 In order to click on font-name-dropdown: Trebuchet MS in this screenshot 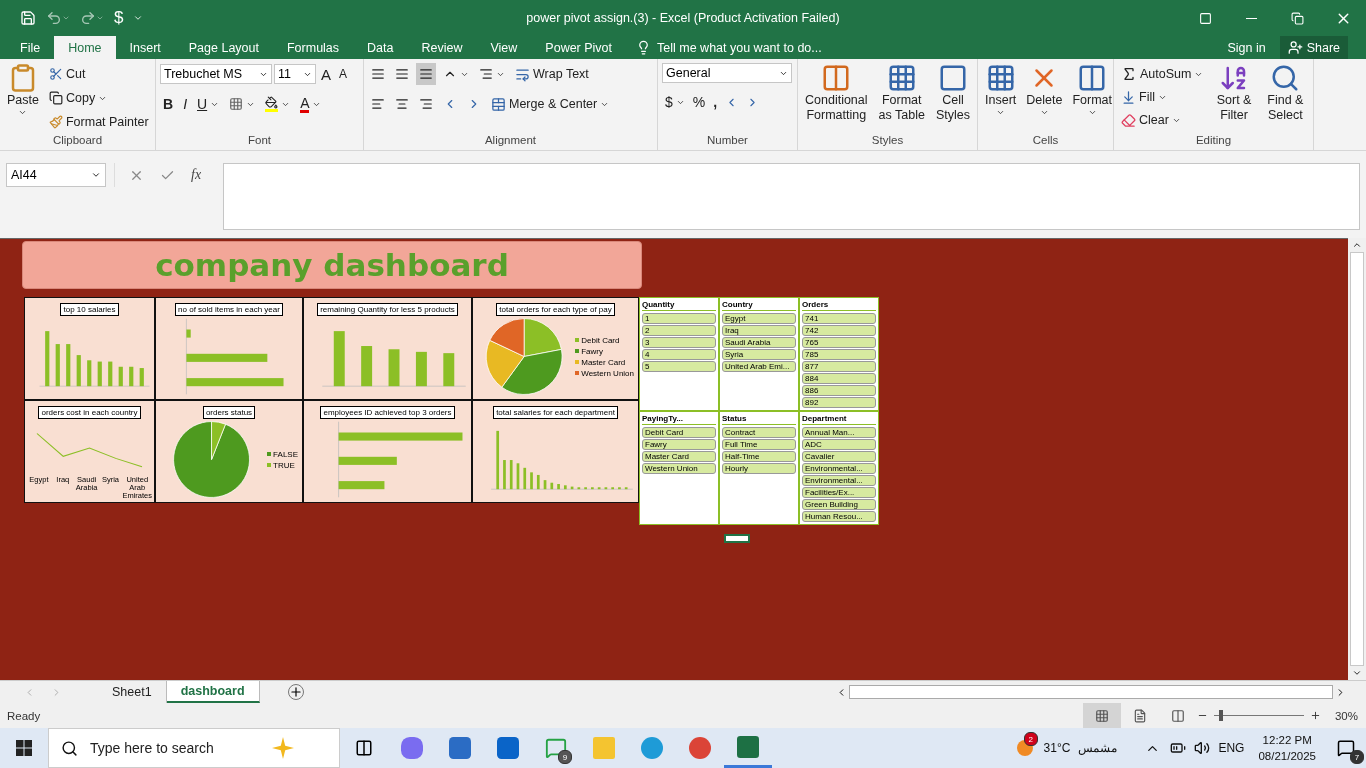, I will do `click(216, 74)`.